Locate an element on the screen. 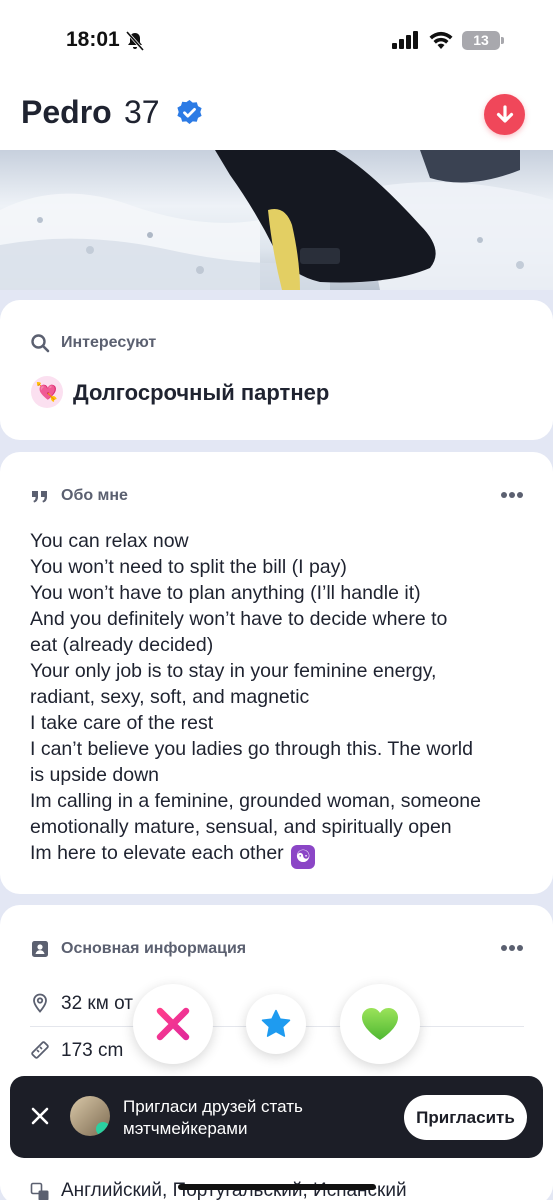 The image size is (553, 1200). interests-card is located at coordinates (276, 370).